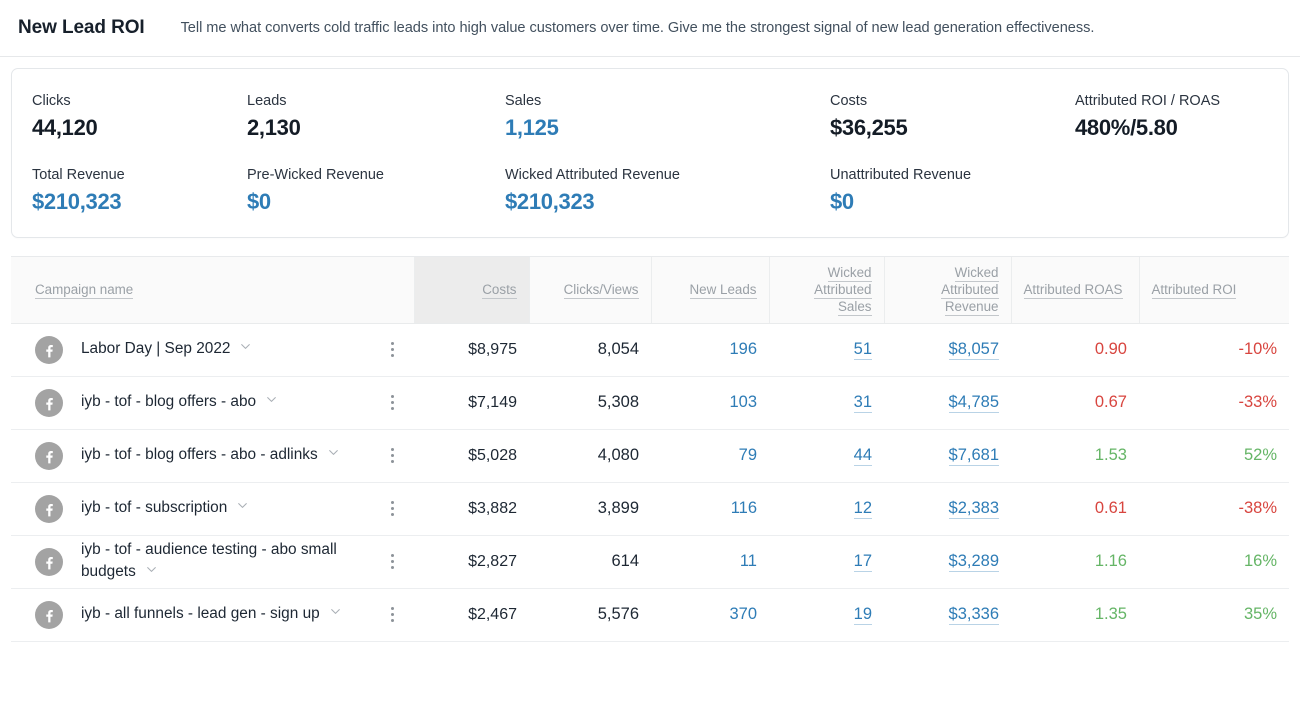 Image resolution: width=1300 pixels, height=703 pixels. What do you see at coordinates (710, 402) in the screenshot?
I see `cell-new-leads: 103` at bounding box center [710, 402].